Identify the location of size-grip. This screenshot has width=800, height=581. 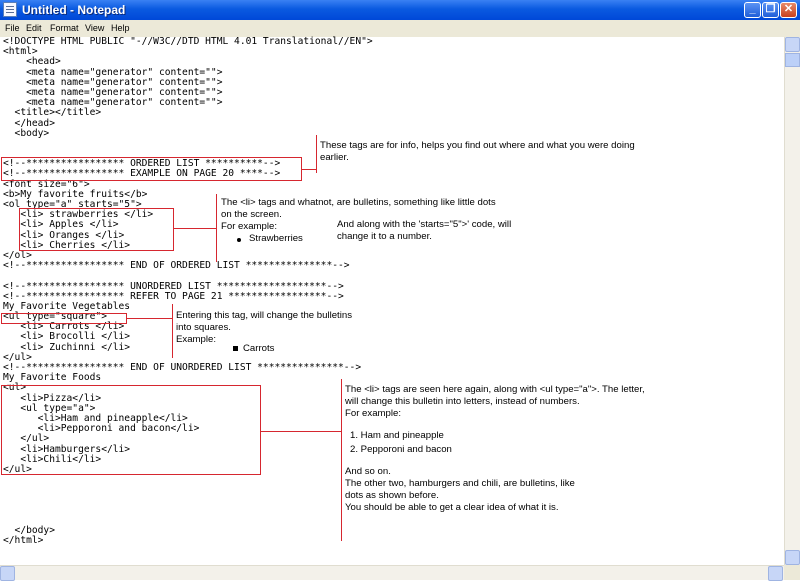
(792, 572).